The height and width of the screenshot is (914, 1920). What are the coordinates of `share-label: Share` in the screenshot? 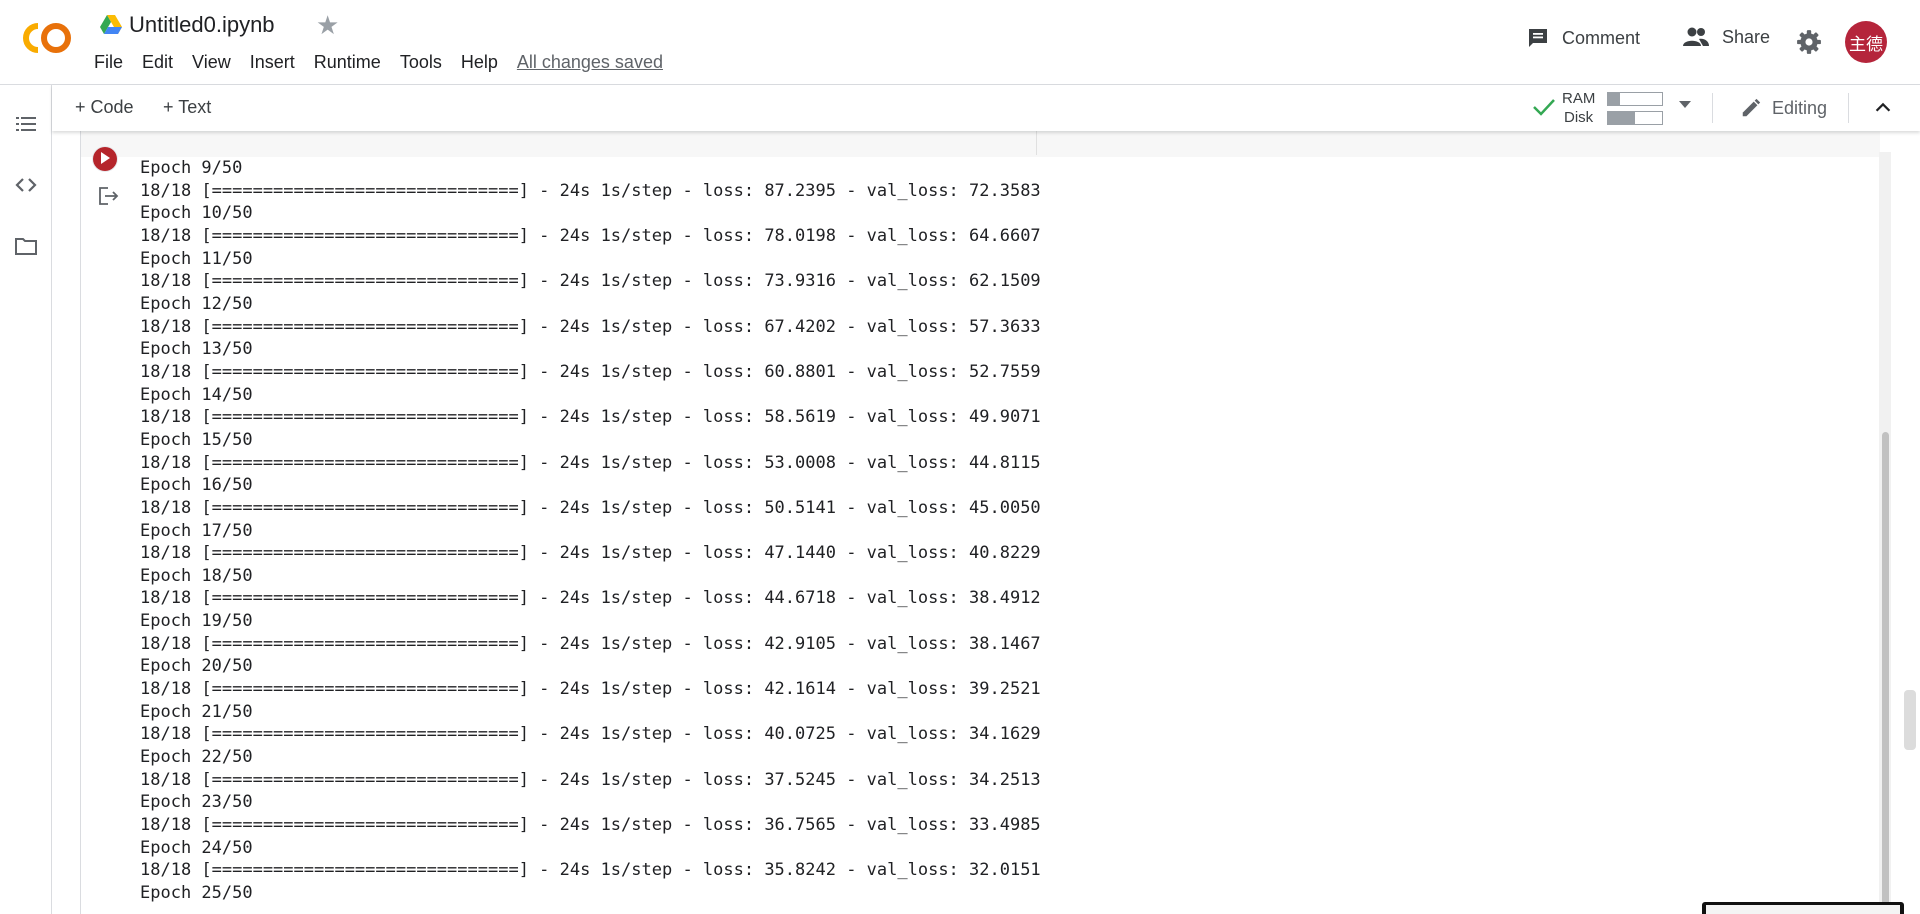 It's located at (1746, 36).